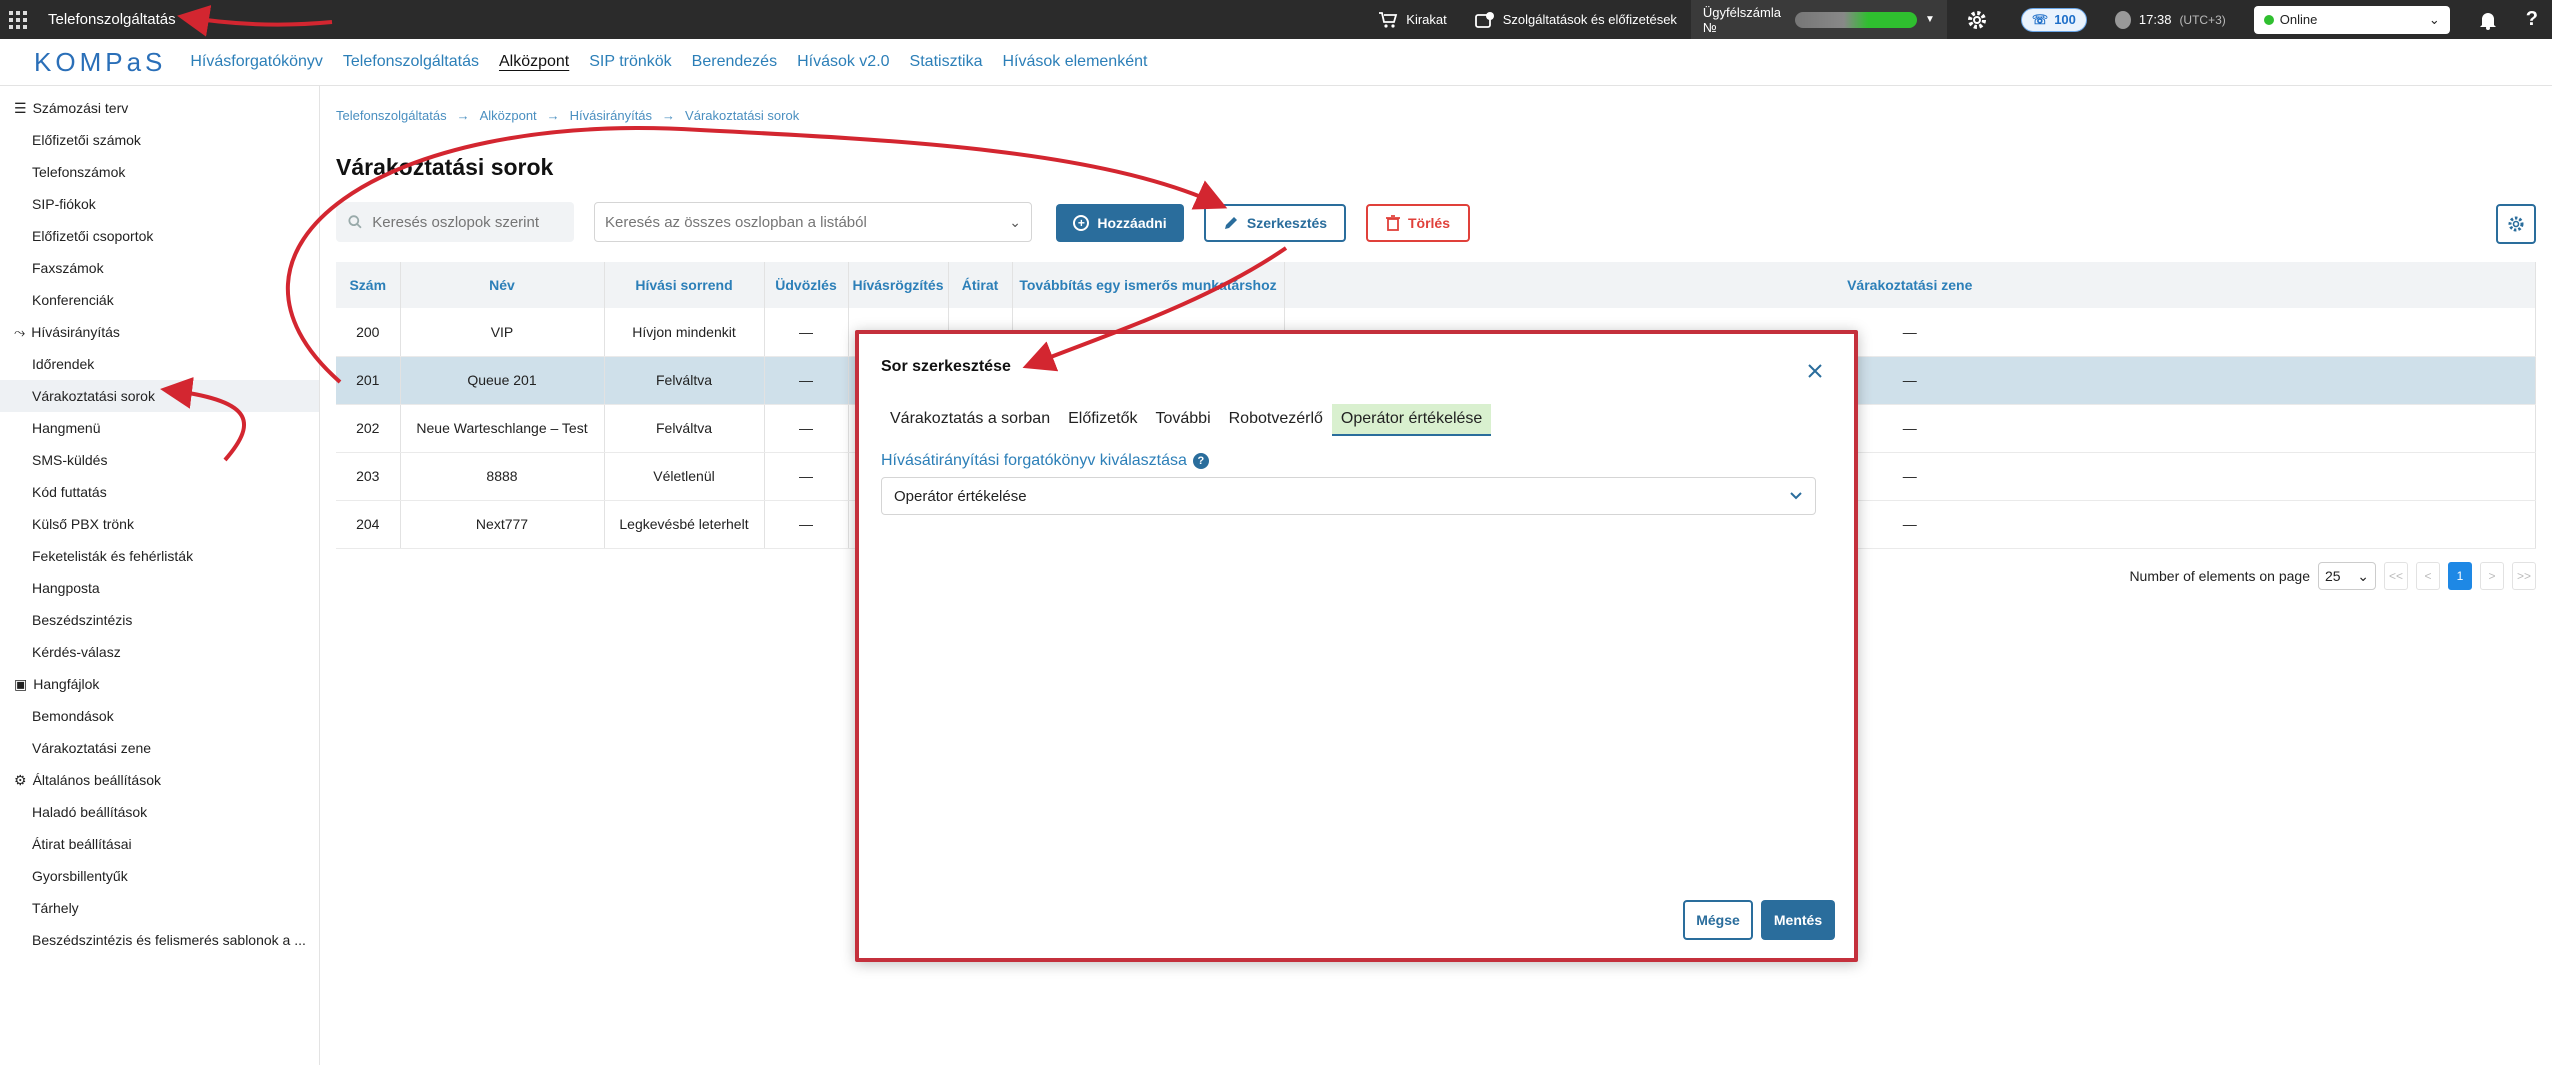  I want to click on sidebar-item: Feketelisták és fehérlisták, so click(159, 556).